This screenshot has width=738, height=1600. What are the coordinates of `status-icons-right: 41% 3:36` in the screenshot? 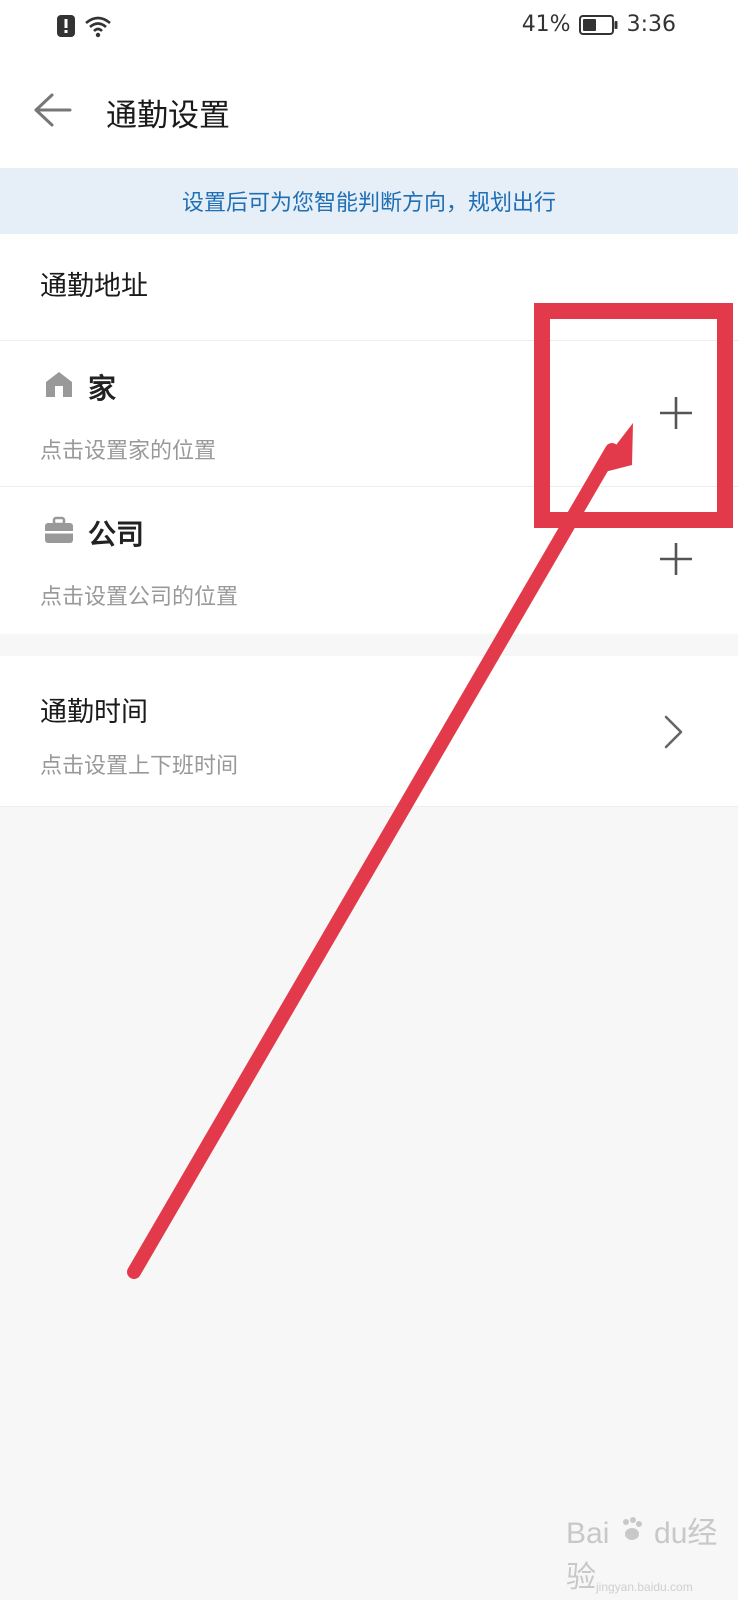 It's located at (599, 24).